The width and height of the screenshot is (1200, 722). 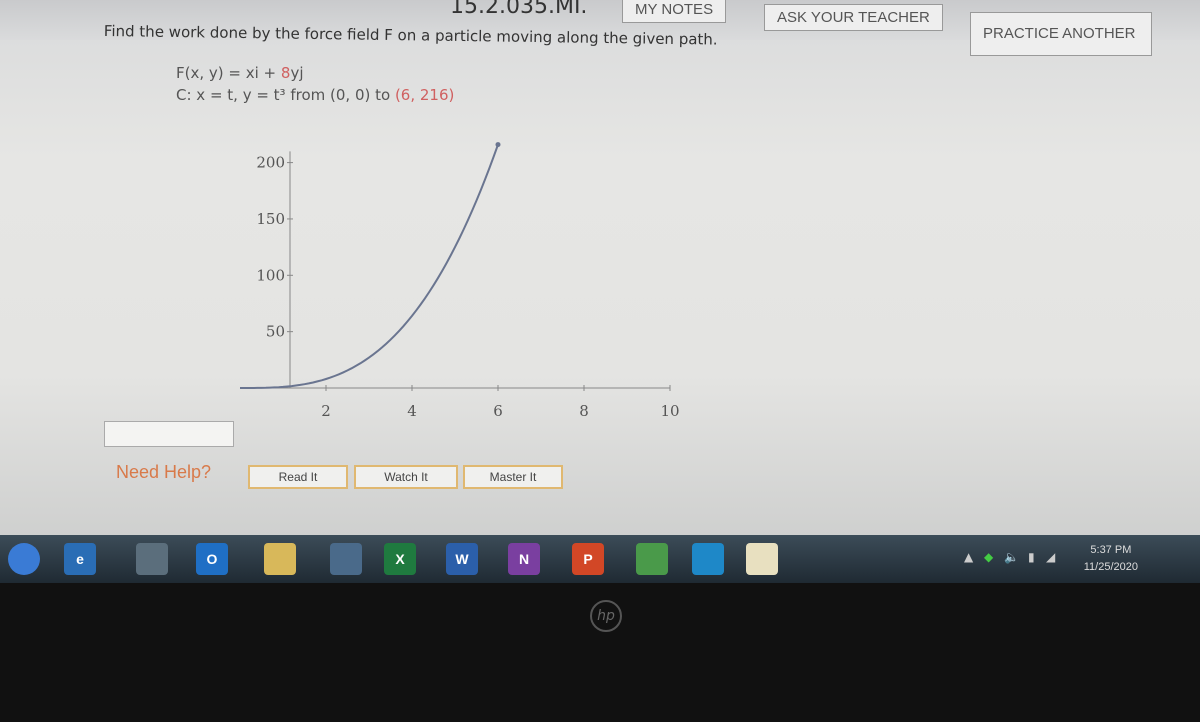 I want to click on x-tick-label: 8, so click(x=584, y=411).